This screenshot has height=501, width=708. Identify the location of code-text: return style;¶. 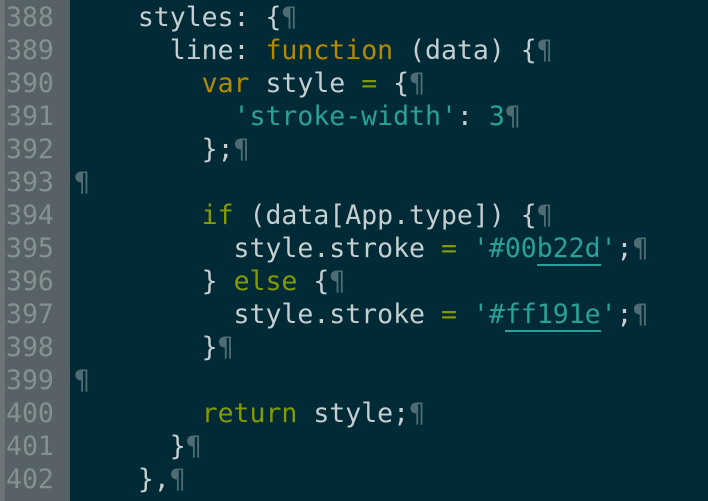
(247, 413).